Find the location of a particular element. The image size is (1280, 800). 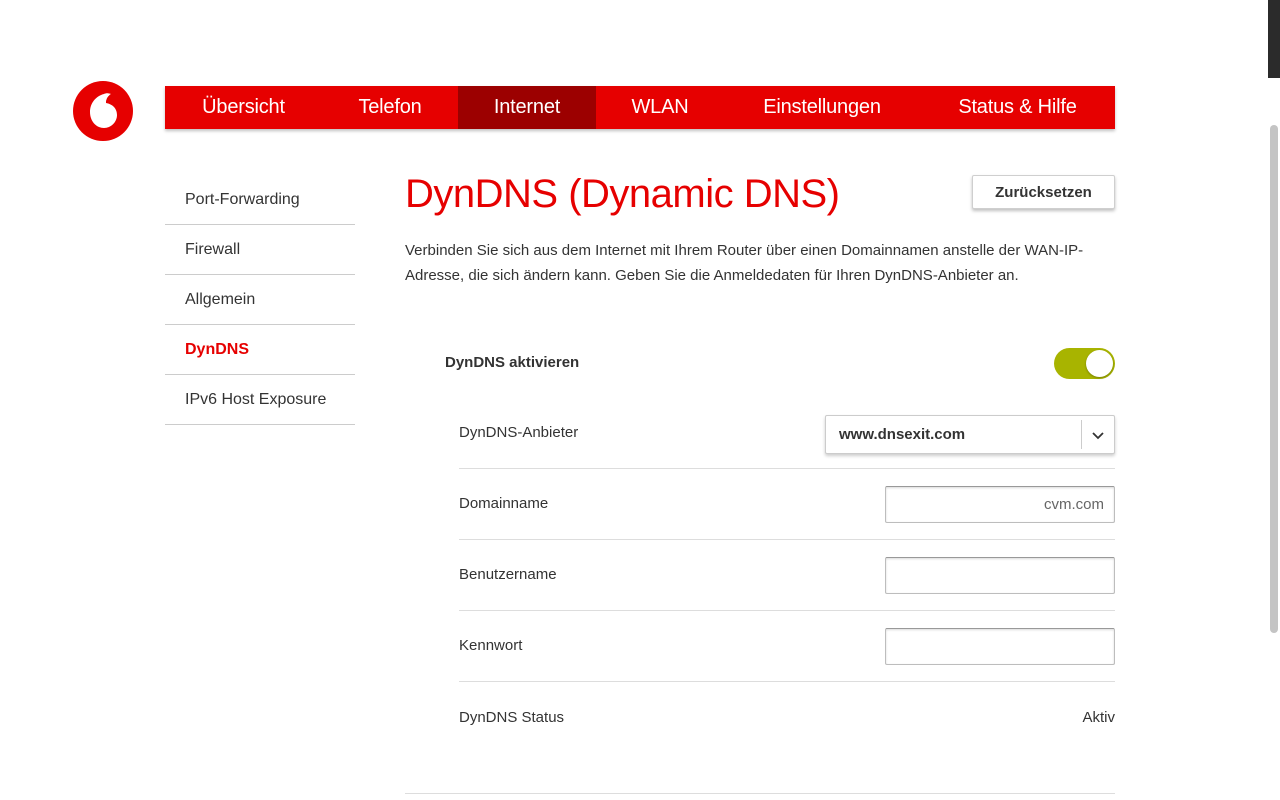

scrollbar-thumb is located at coordinates (1274, 379).